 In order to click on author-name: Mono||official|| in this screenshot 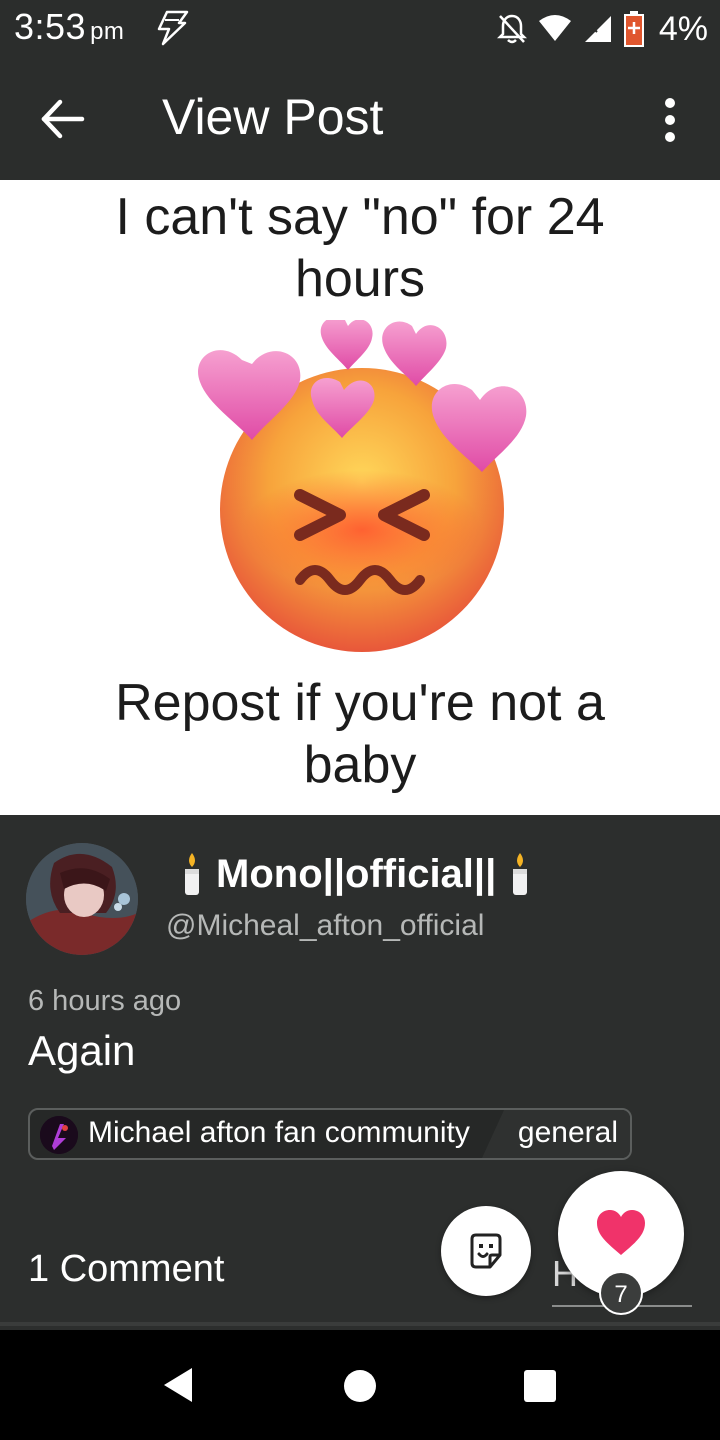, I will do `click(356, 873)`.